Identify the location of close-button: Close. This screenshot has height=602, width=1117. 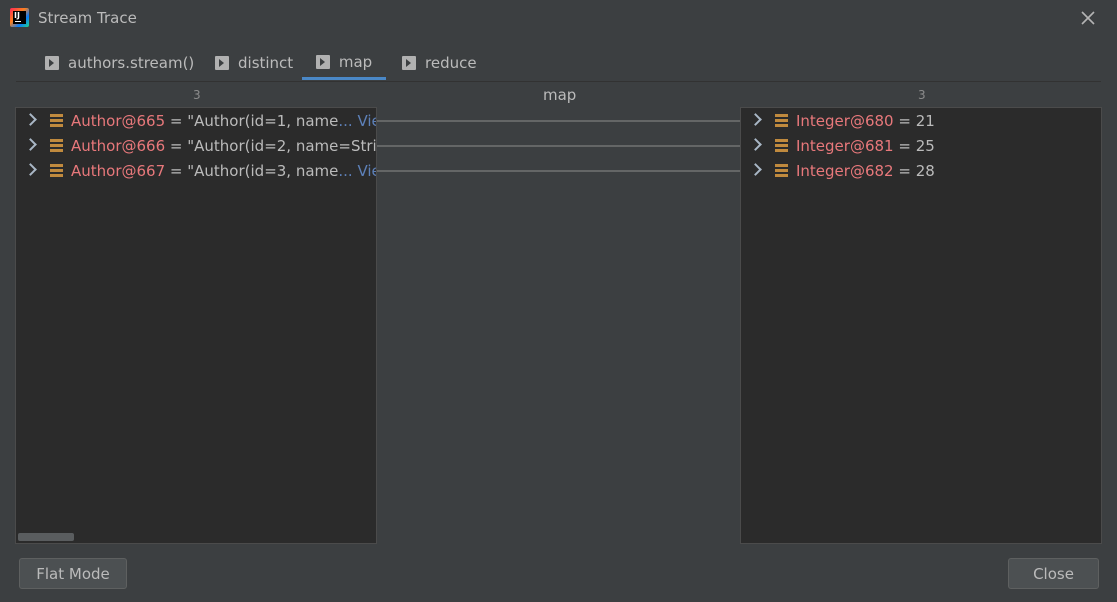
(1053, 573).